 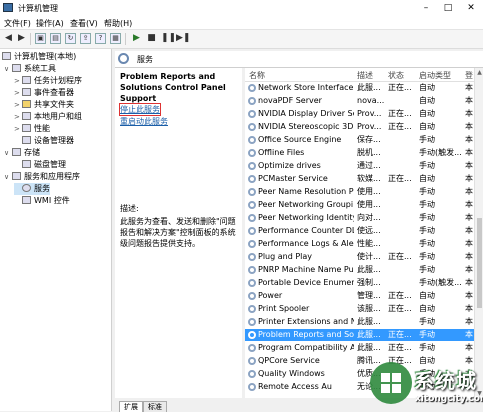 I want to click on start-service-icon: ▶, so click(x=136, y=38).